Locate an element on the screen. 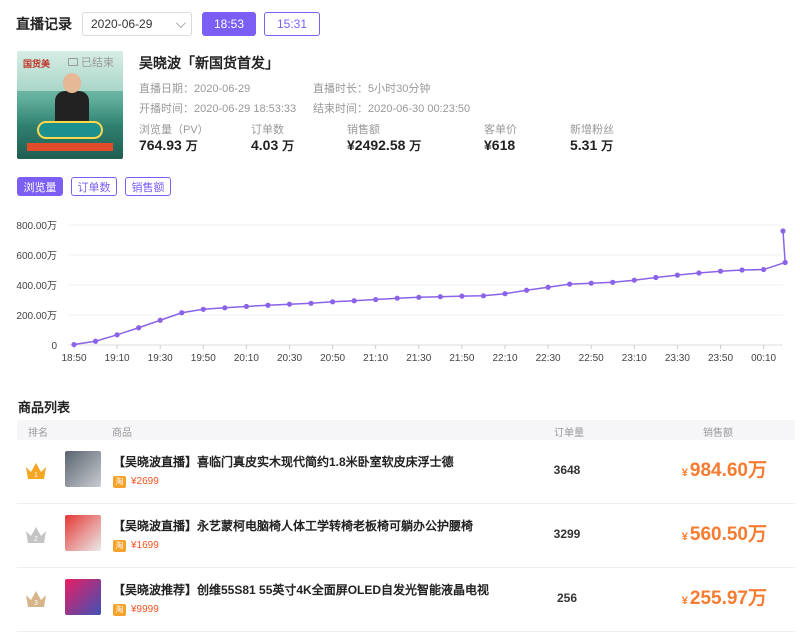  tab-sales: 销售额 is located at coordinates (148, 186).